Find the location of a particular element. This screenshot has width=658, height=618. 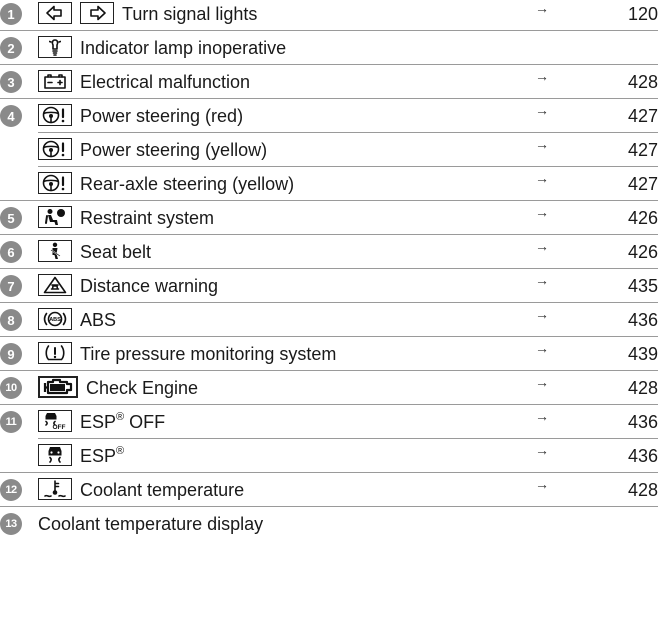

indicator-label: Coolant temperature display is located at coordinates (150, 524).